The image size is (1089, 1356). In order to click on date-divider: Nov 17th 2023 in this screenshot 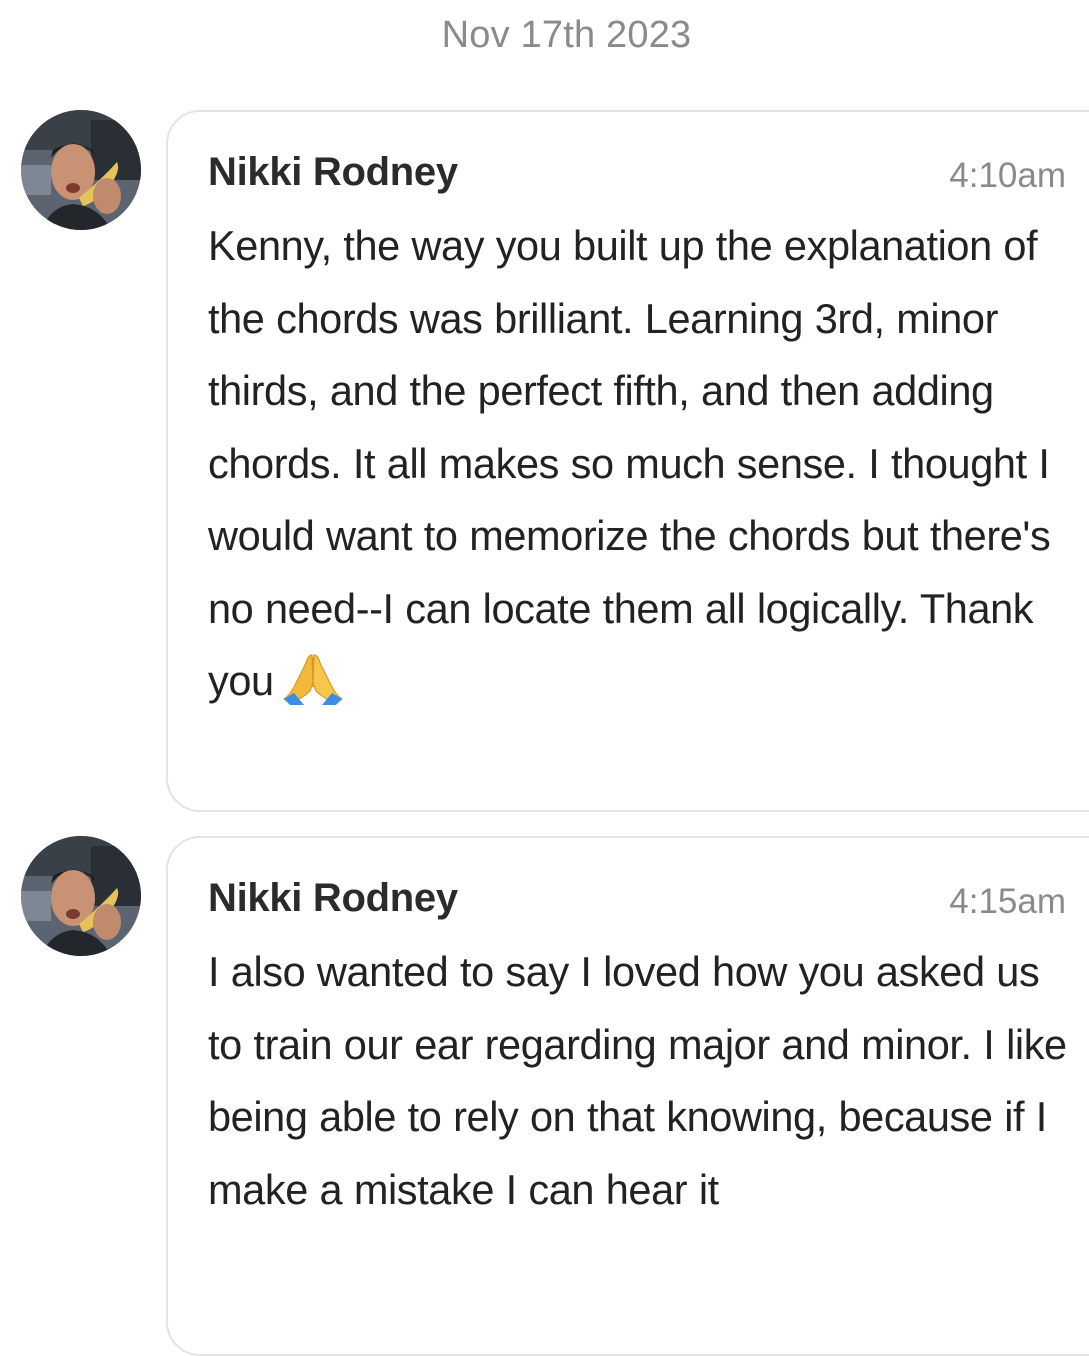, I will do `click(566, 35)`.